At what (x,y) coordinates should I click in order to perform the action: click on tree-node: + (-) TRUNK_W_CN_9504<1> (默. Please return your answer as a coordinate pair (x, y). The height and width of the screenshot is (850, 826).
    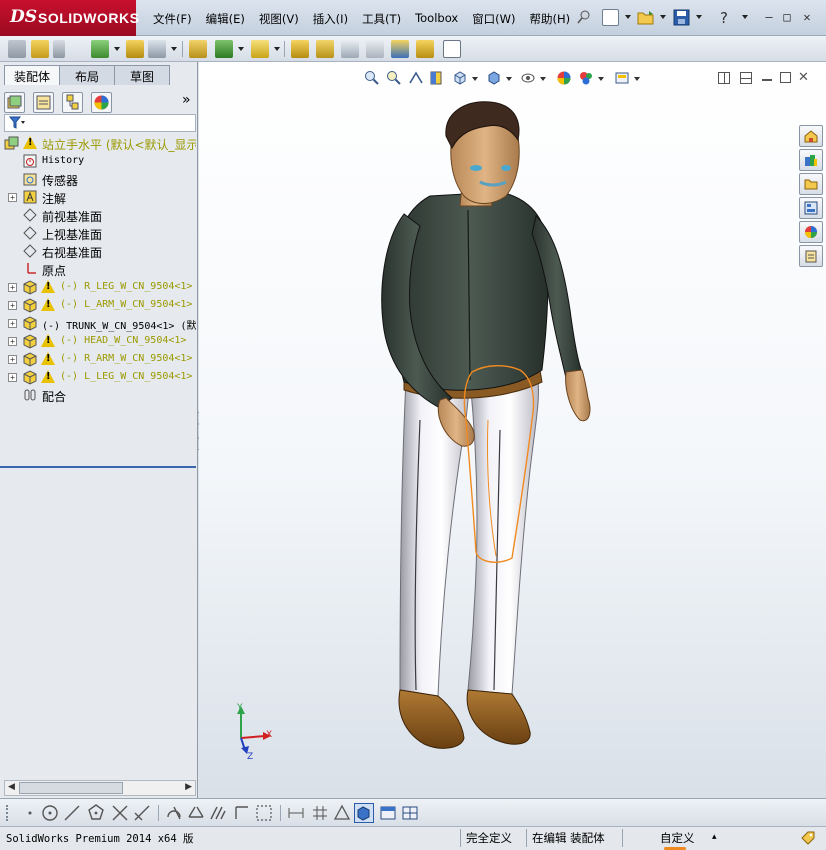
    Looking at the image, I should click on (98, 323).